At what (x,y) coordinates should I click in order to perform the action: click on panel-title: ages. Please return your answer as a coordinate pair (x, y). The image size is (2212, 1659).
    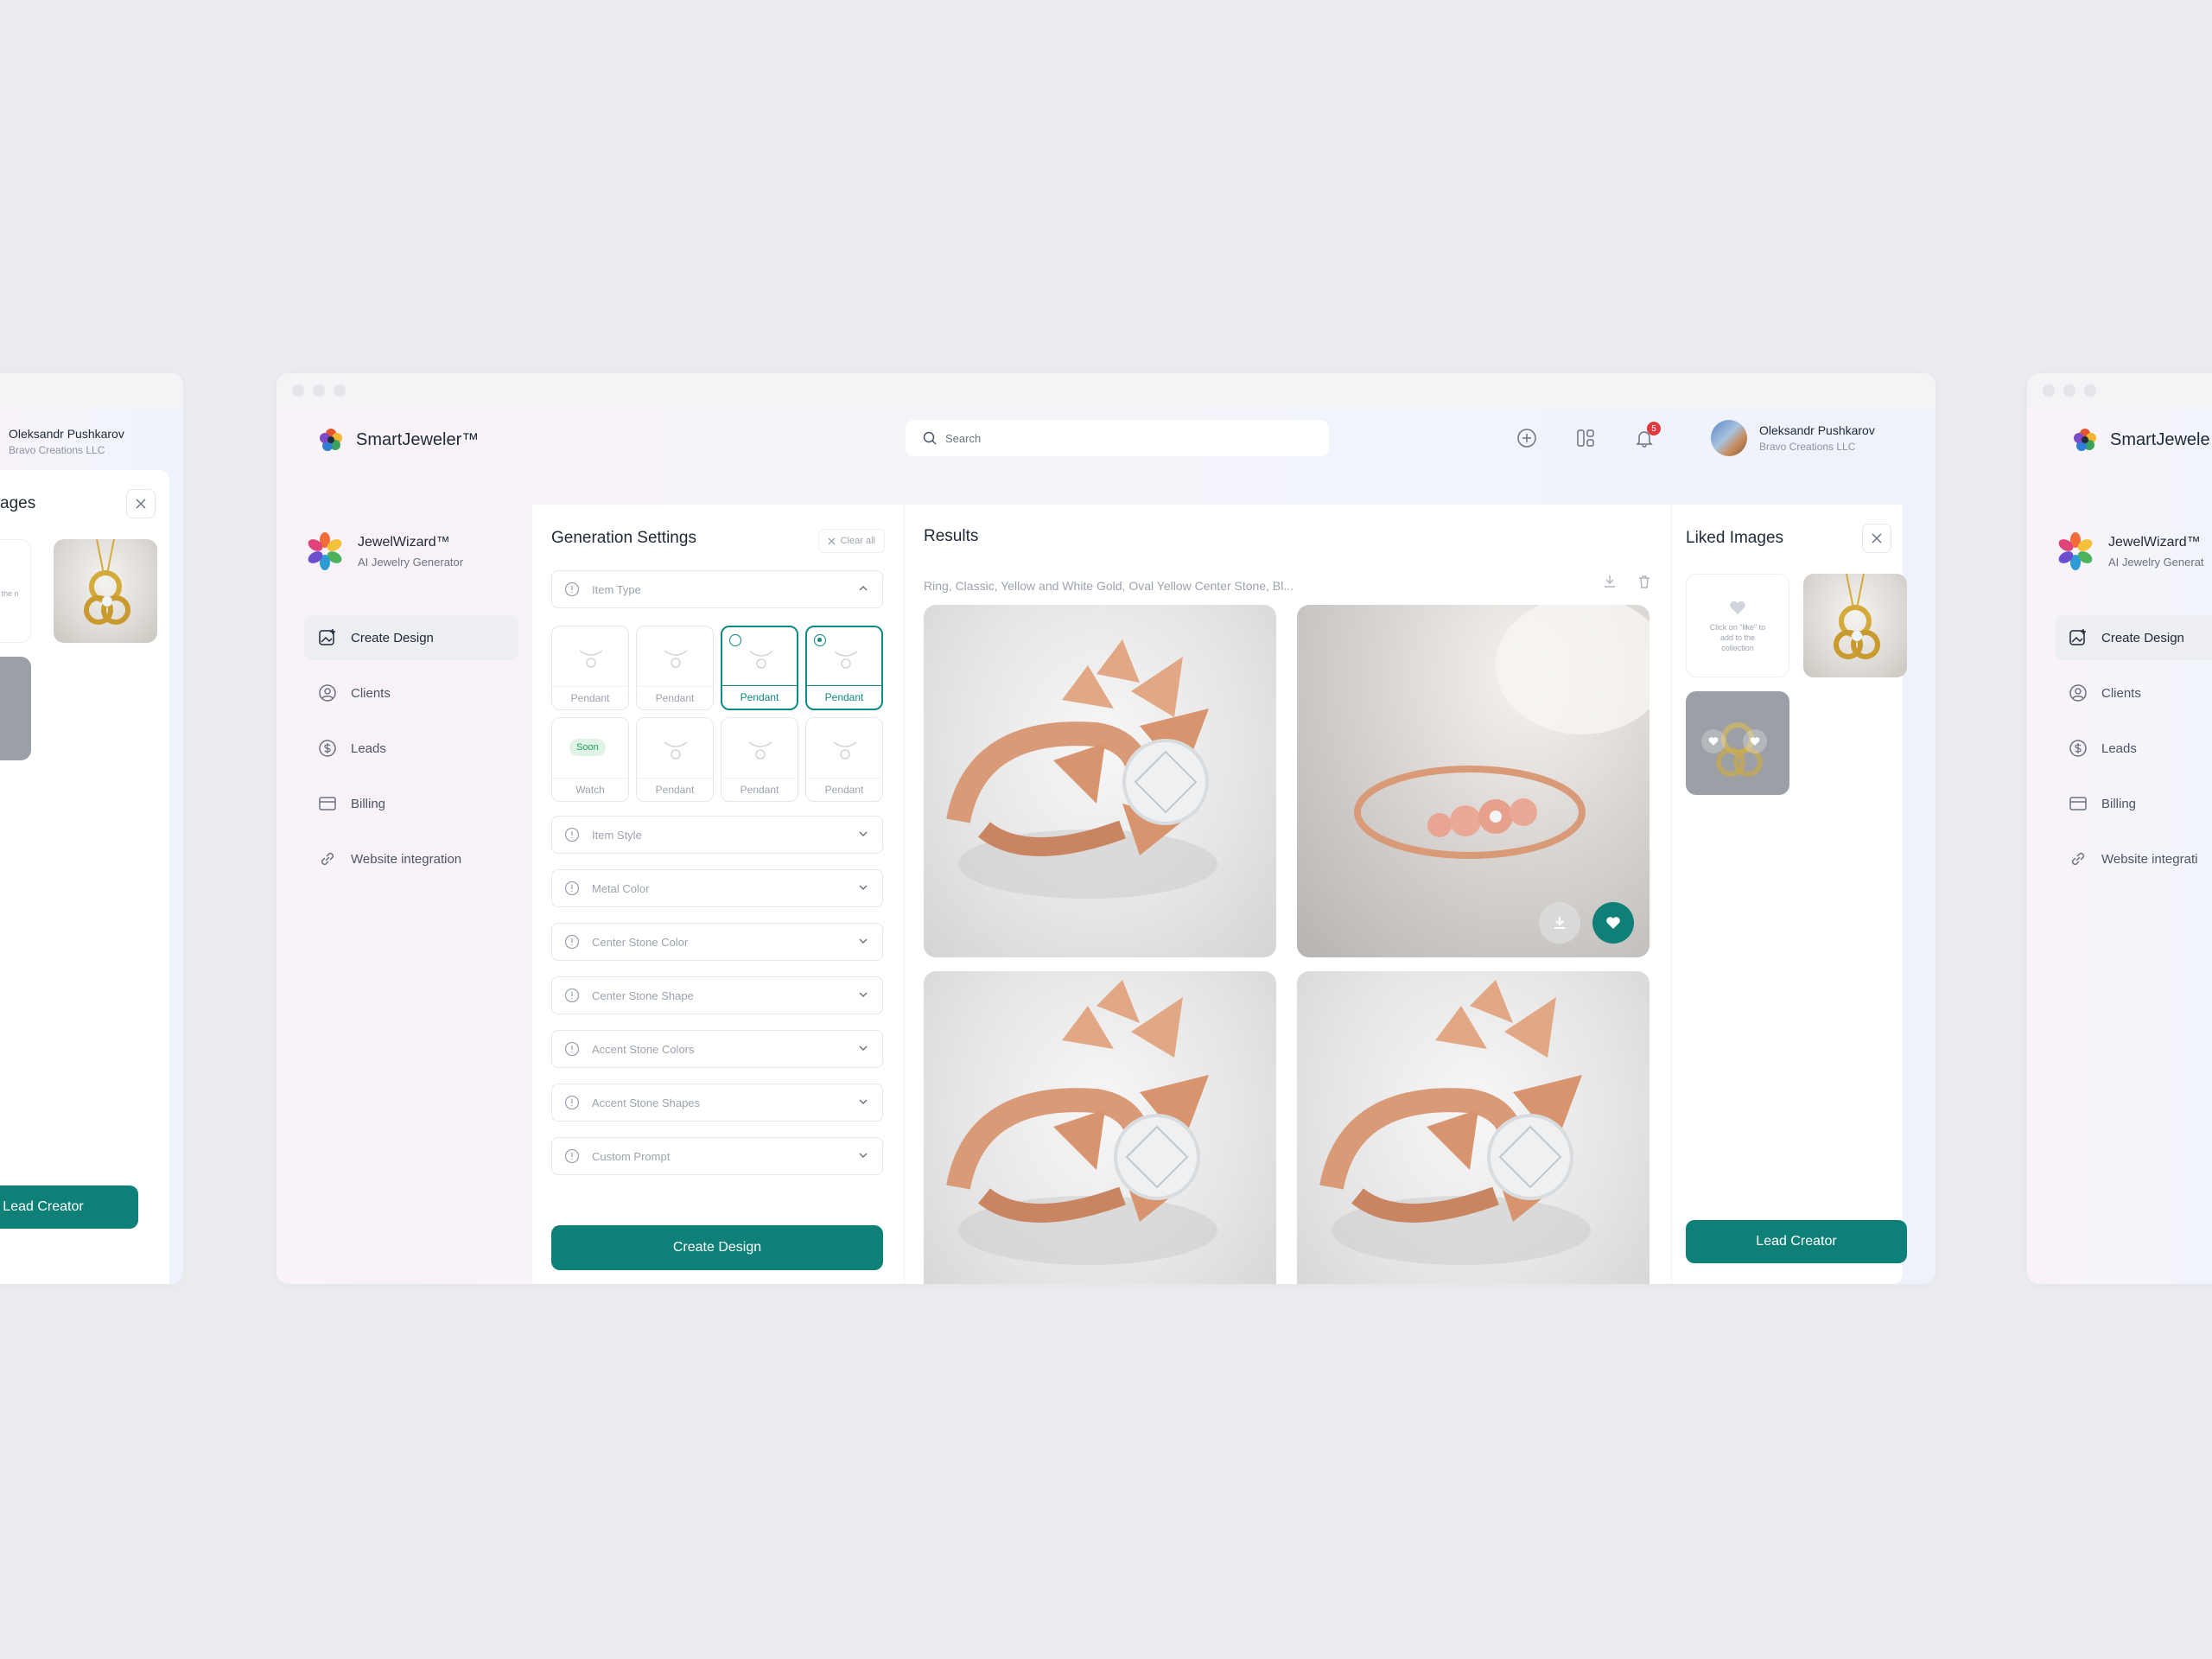
    Looking at the image, I should click on (18, 503).